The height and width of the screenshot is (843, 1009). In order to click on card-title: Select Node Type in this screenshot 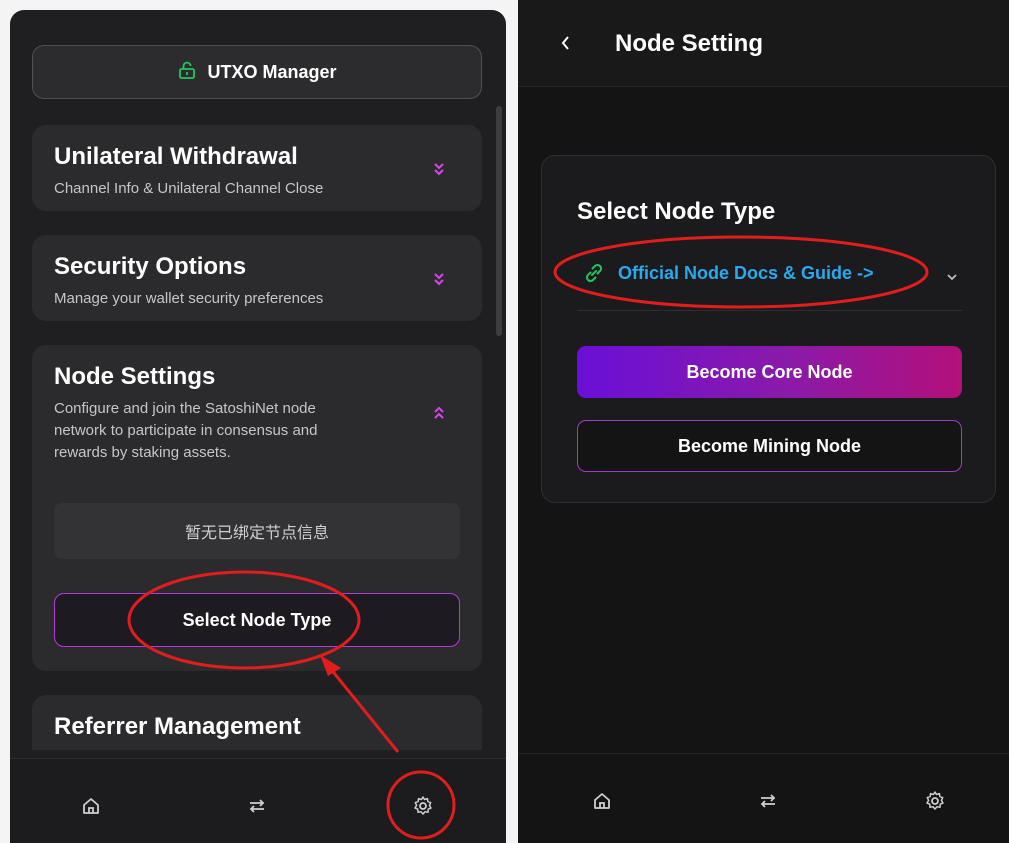, I will do `click(676, 211)`.